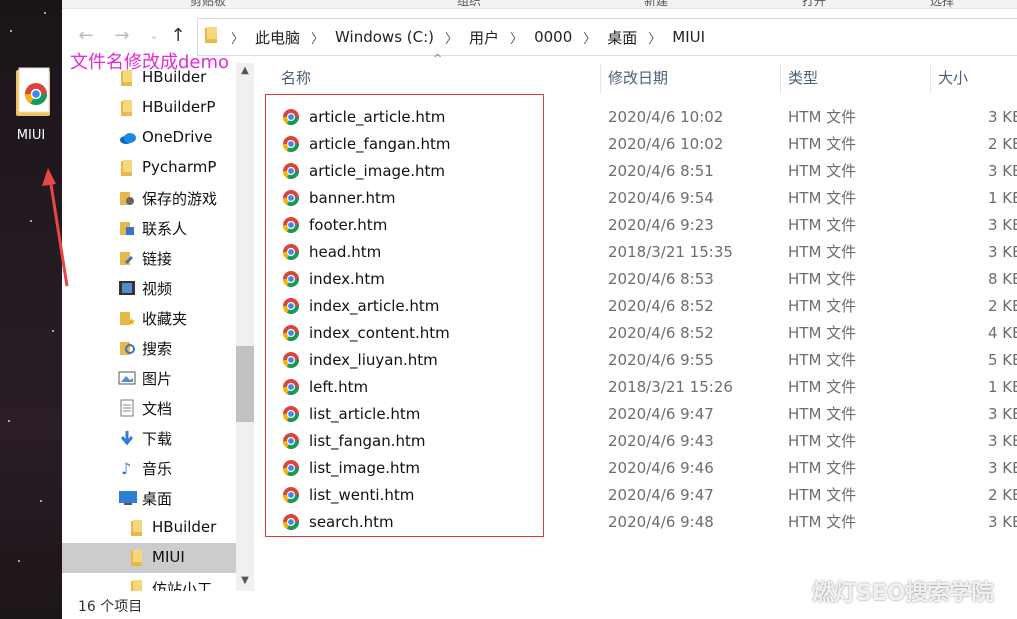  Describe the element at coordinates (245, 581) in the screenshot. I see `scroll-down-arrow-icon: ▼` at that location.